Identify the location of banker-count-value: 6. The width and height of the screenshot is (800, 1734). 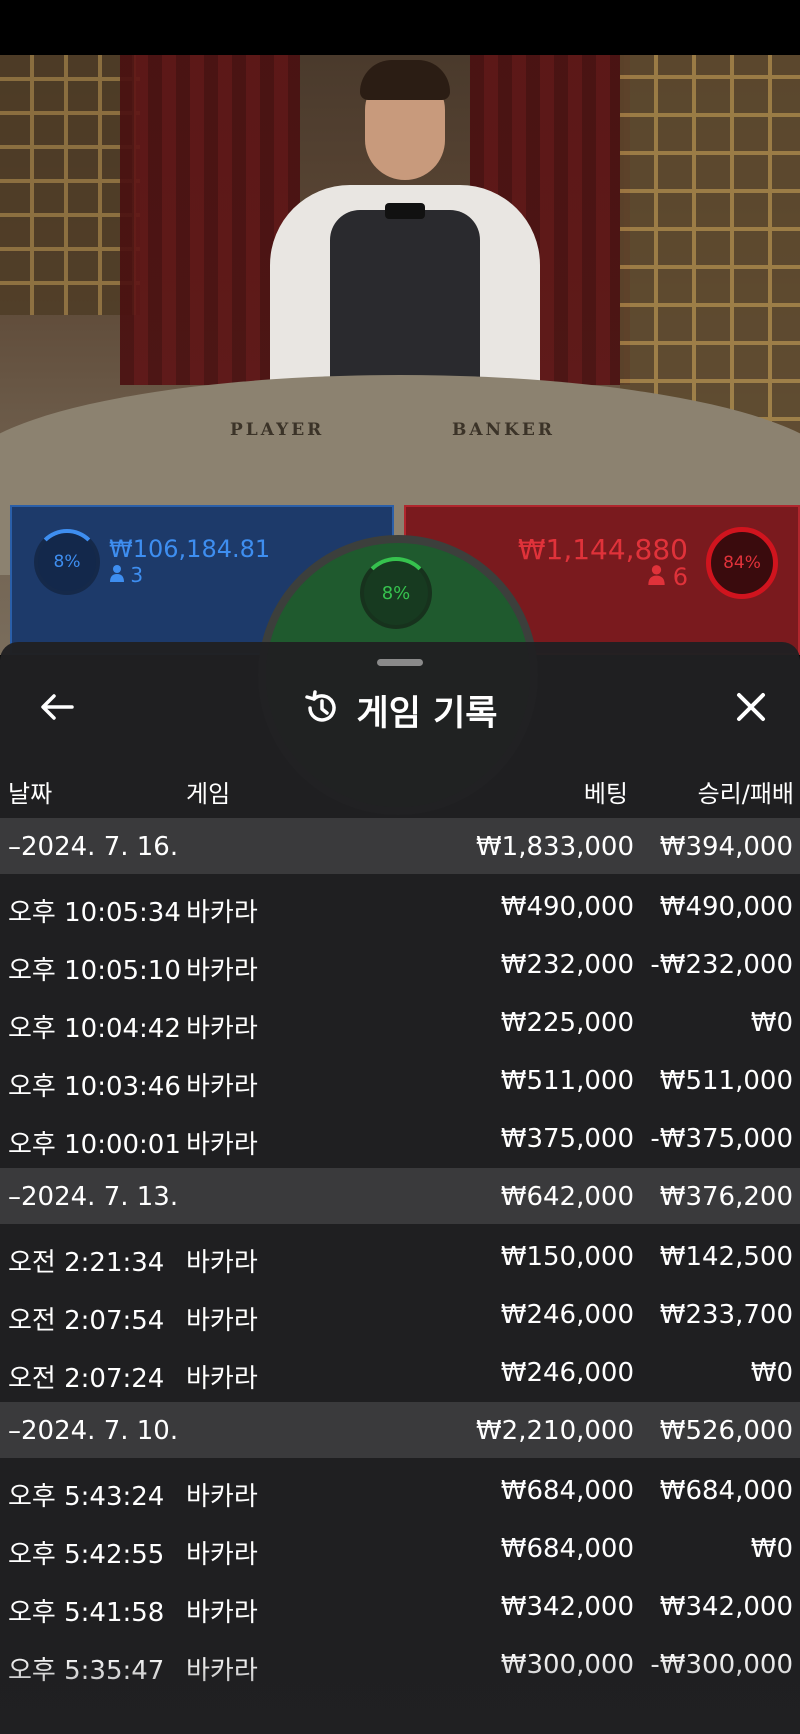
(680, 577).